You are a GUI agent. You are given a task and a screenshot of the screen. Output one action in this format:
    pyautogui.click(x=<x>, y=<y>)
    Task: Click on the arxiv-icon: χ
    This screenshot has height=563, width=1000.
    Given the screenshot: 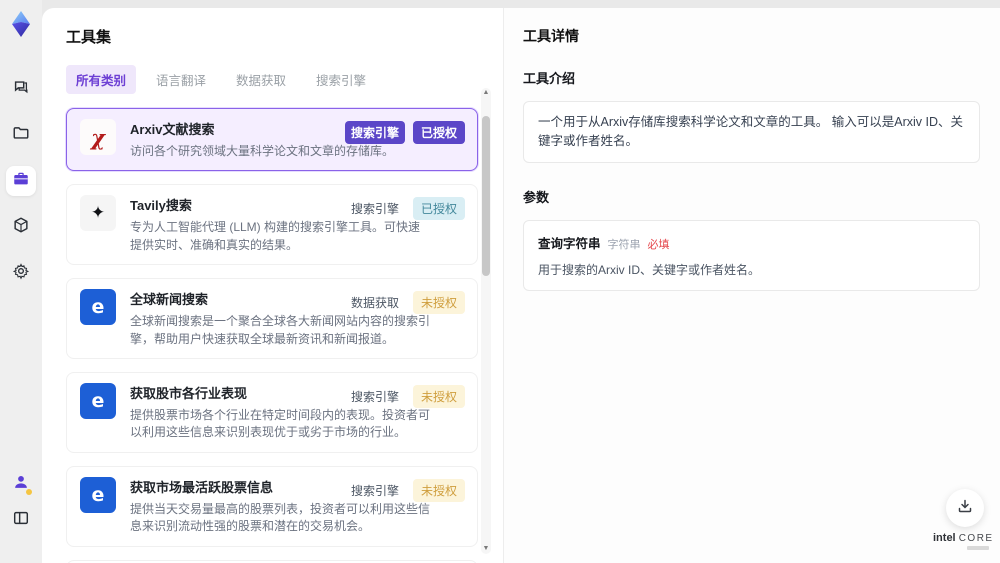 What is the action you would take?
    pyautogui.click(x=98, y=137)
    